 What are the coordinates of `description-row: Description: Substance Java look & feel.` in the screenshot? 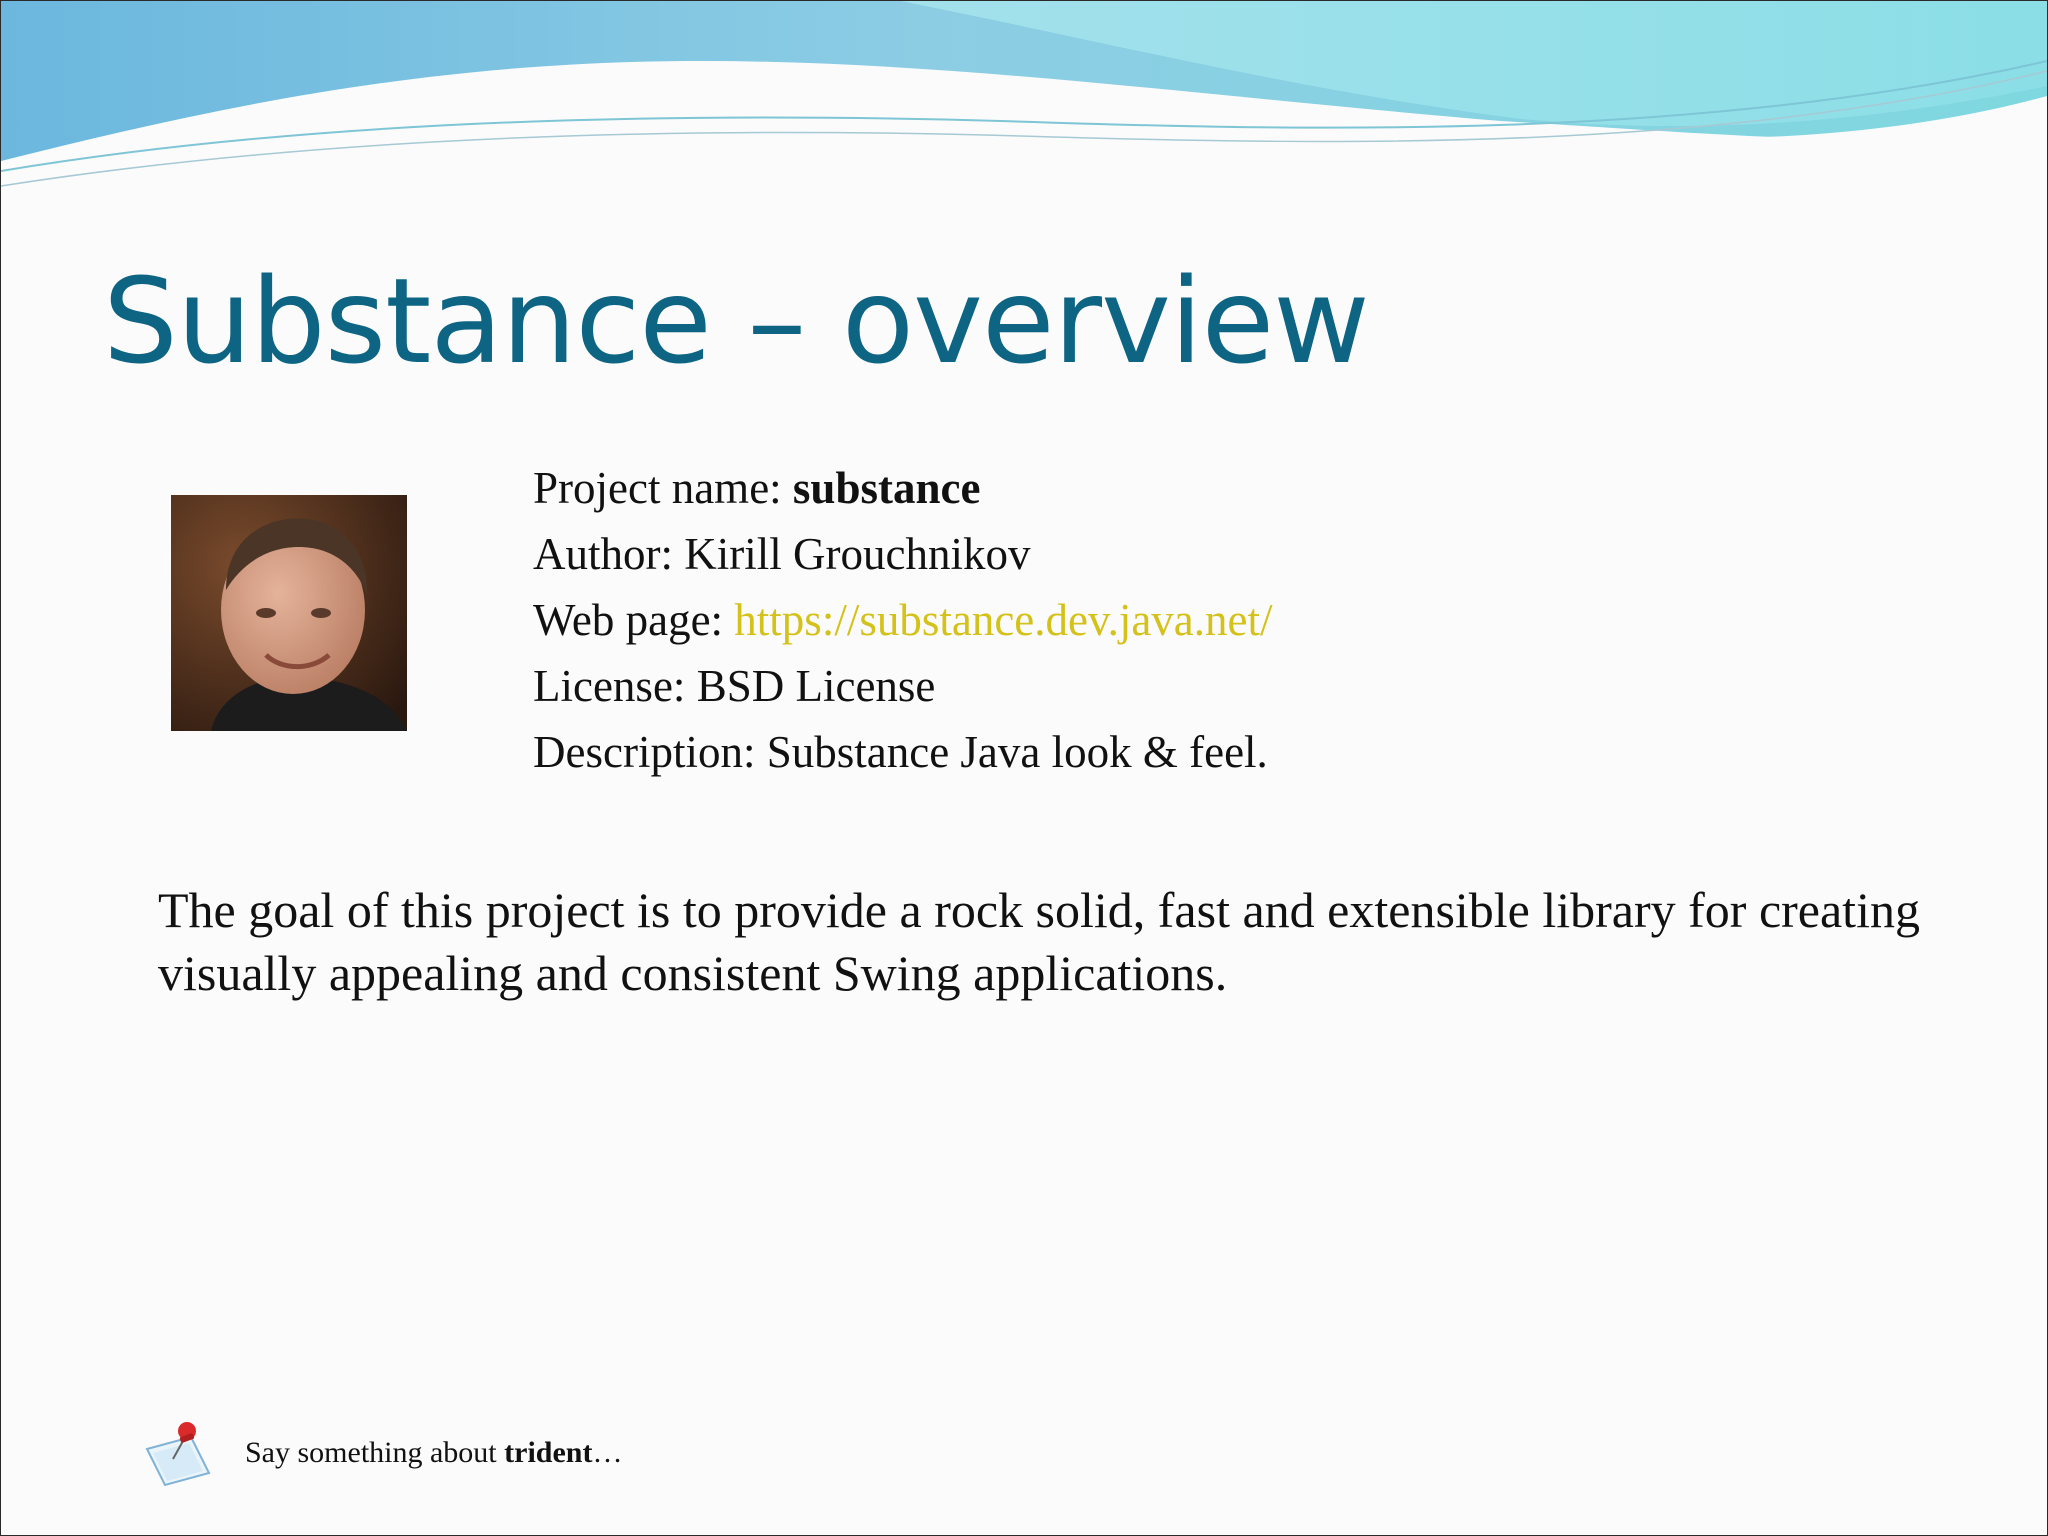 It's located at (903, 752).